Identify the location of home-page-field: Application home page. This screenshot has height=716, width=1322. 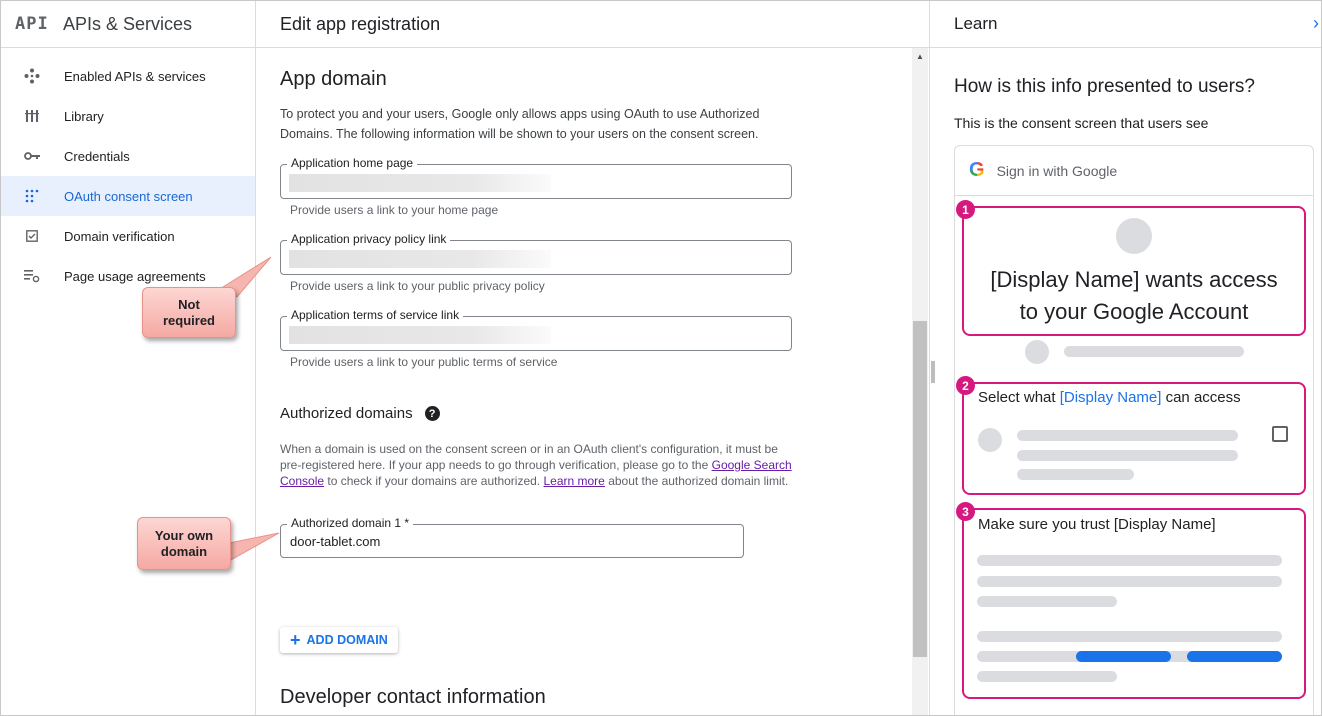
(536, 177).